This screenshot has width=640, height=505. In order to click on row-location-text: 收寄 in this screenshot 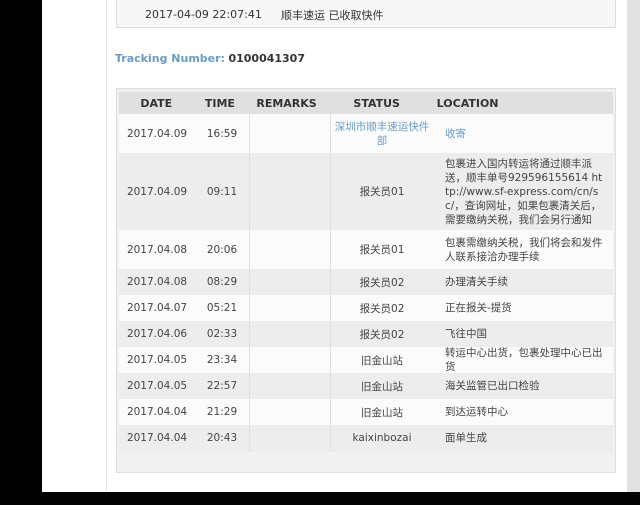, I will do `click(455, 133)`.